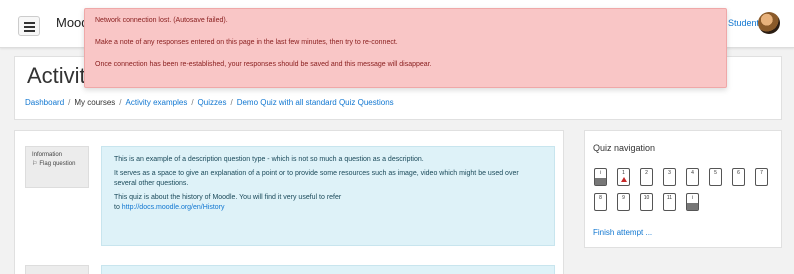 The width and height of the screenshot is (794, 274). Describe the element at coordinates (715, 177) in the screenshot. I see `quiz-nav-button-6: 5` at that location.